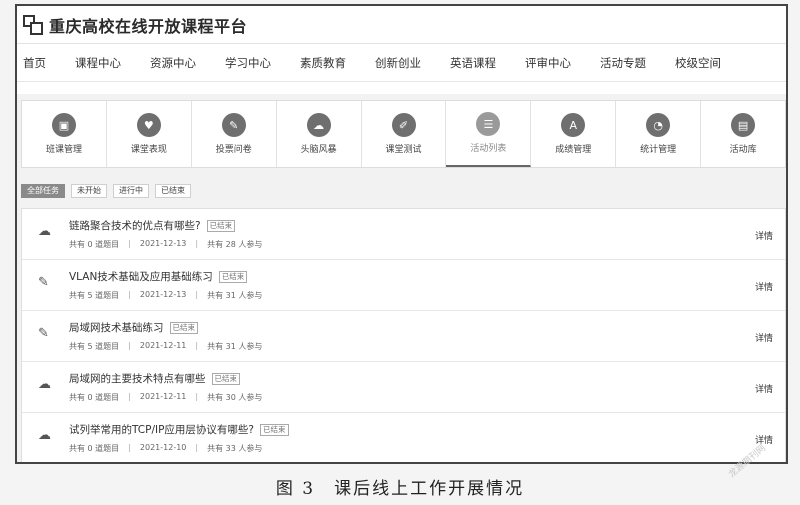 This screenshot has height=505, width=800. I want to click on tool-label: 课堂表现, so click(148, 150).